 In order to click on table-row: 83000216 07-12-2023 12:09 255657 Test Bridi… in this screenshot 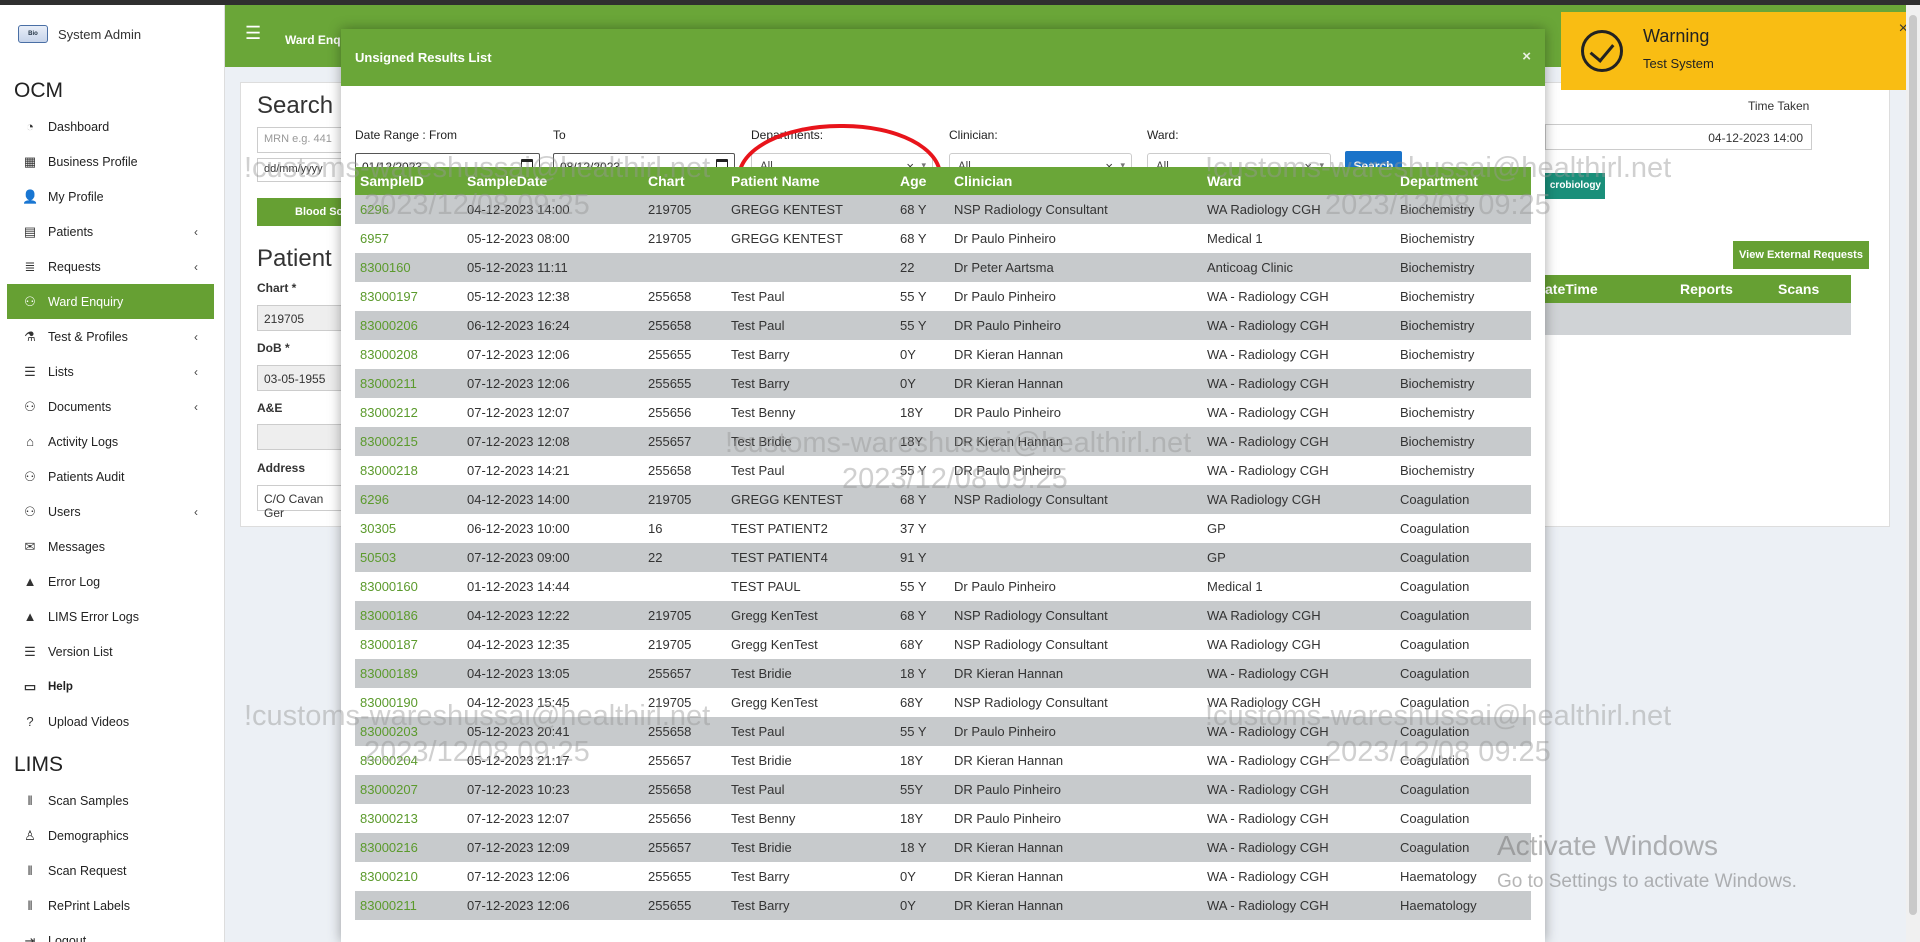, I will do `click(943, 847)`.